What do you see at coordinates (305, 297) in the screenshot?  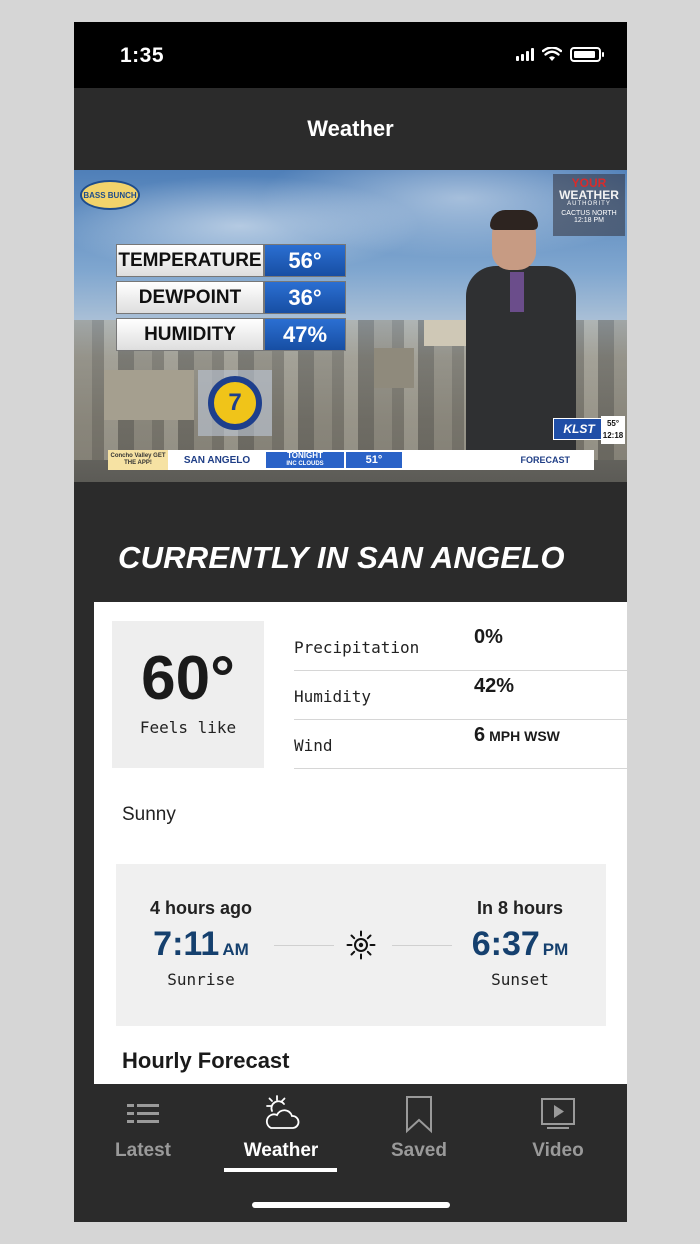 I see `stat-value: 36°` at bounding box center [305, 297].